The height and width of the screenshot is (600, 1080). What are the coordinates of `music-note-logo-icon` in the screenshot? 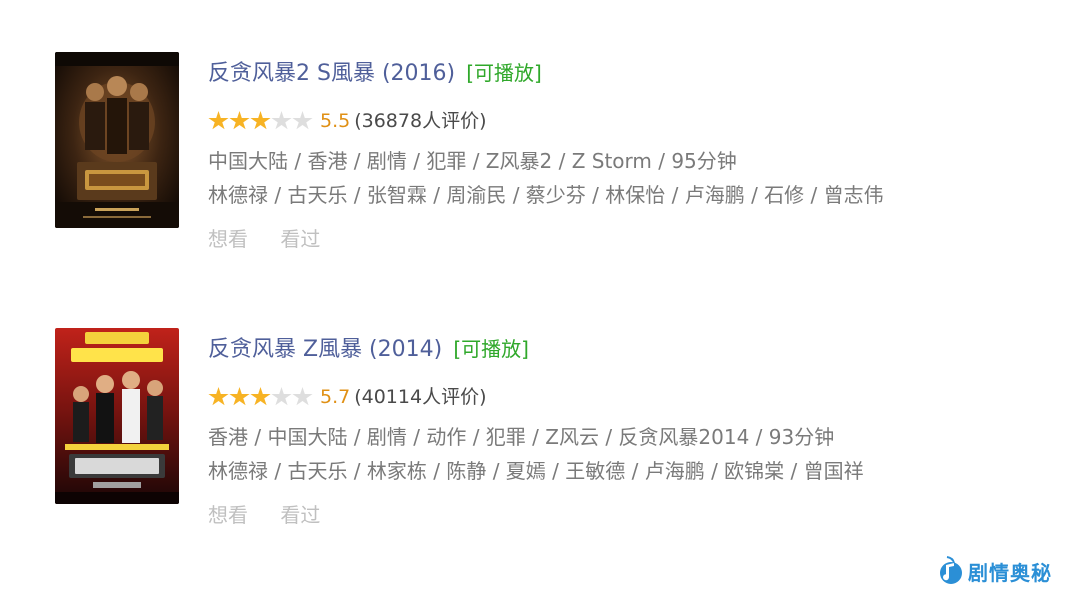 It's located at (951, 570).